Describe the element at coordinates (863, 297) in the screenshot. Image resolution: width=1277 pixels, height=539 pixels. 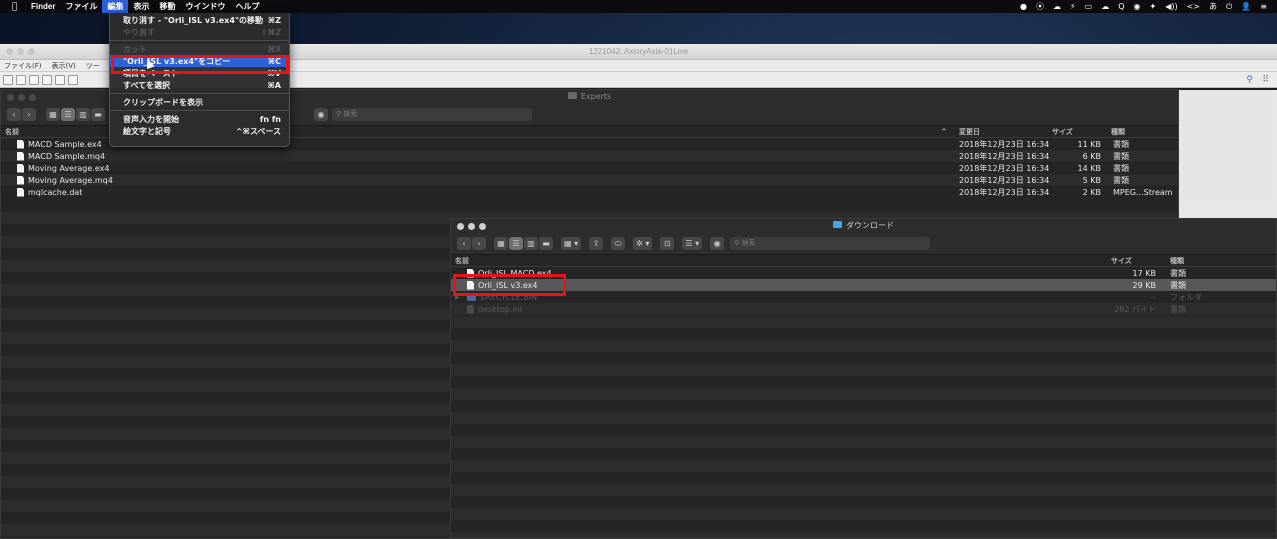
I see `list-item: ▶ $RECYCLE.BIN -- フォルダ` at that location.